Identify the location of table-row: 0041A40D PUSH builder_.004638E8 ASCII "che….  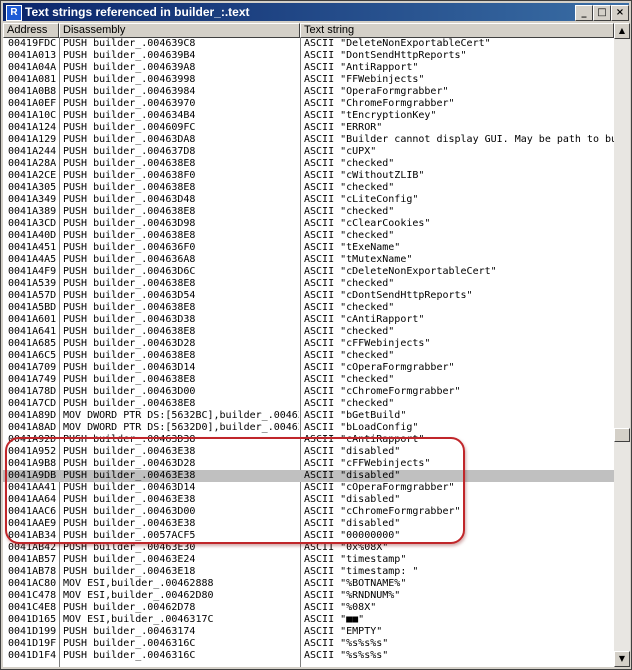
(308, 236).